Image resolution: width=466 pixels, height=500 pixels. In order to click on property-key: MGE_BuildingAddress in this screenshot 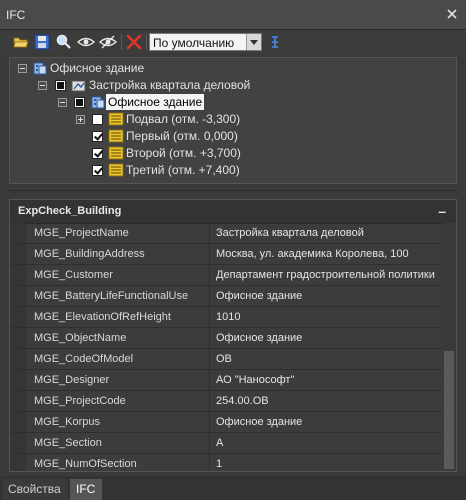, I will do `click(118, 254)`.